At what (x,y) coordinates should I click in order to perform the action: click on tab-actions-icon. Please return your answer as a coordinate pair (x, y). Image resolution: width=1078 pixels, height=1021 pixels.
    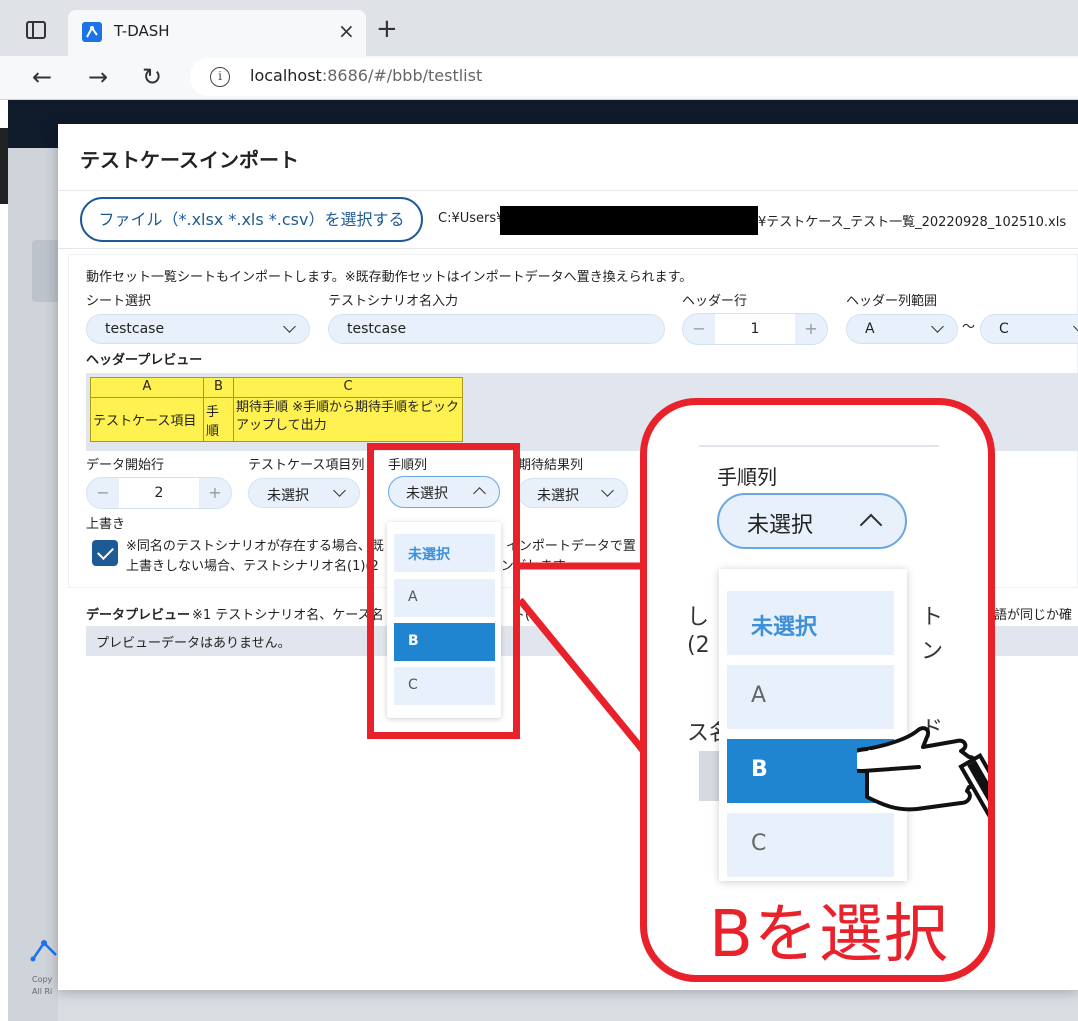
    Looking at the image, I should click on (36, 30).